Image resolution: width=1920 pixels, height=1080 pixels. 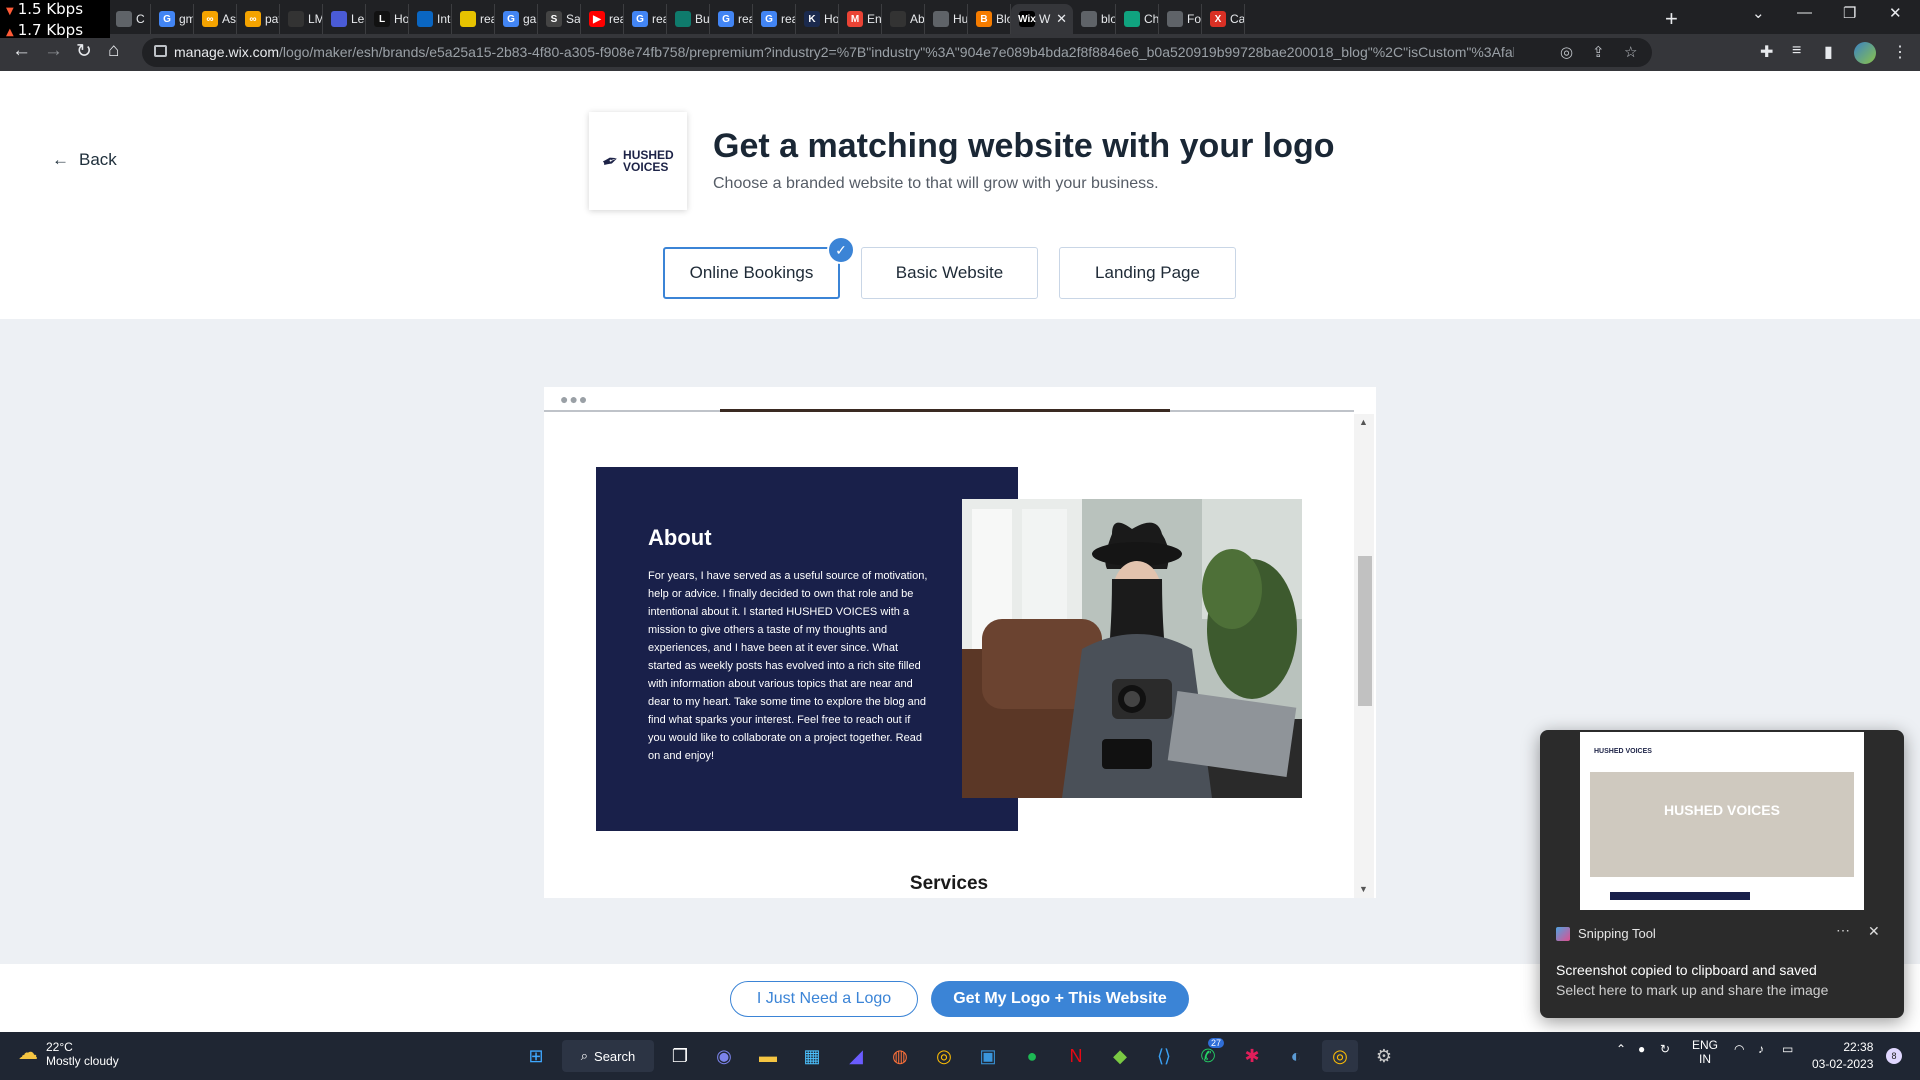 I want to click on tray-sync-icon: ↻, so click(x=1665, y=1049).